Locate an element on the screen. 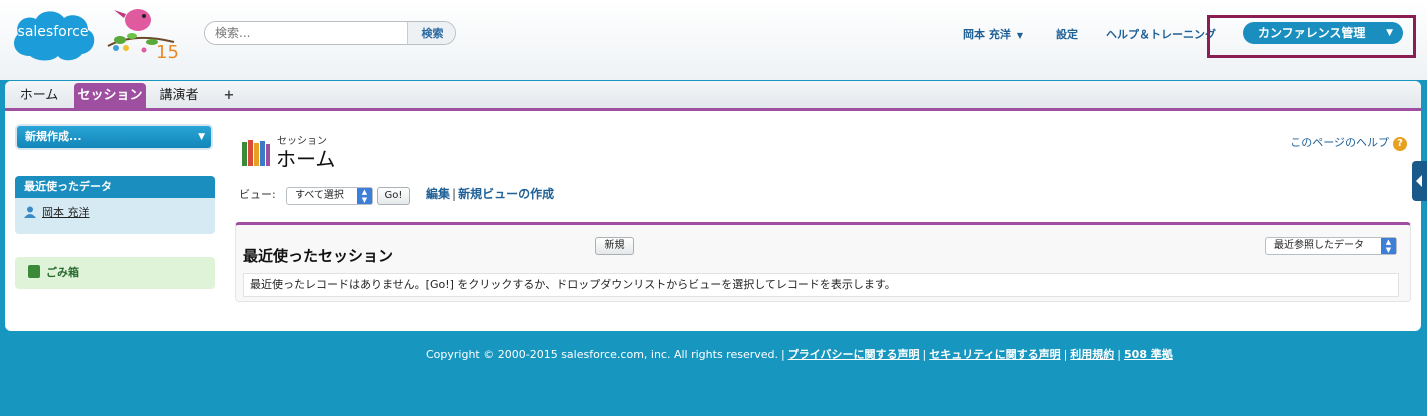 Image resolution: width=1427 pixels, height=416 pixels. recent-filter-select: 最近参照したデータ ▲ ▼ is located at coordinates (1331, 246).